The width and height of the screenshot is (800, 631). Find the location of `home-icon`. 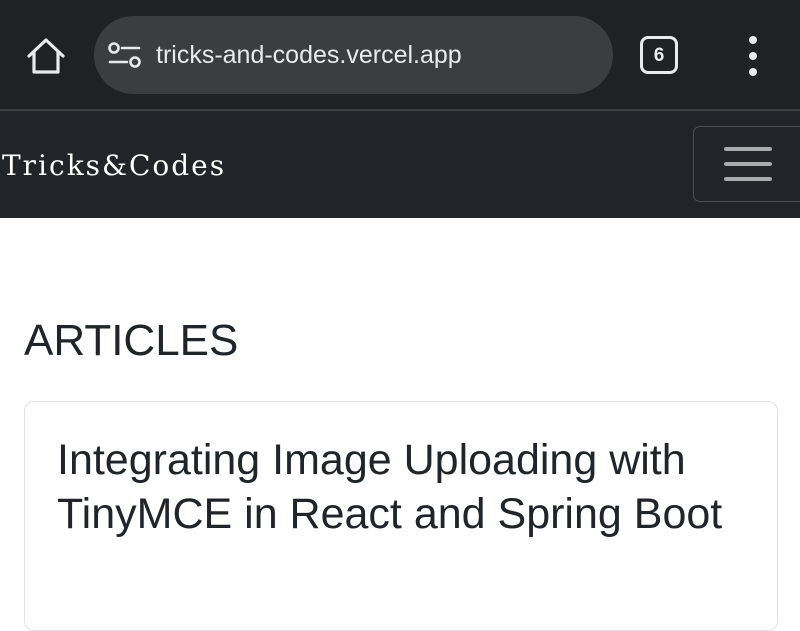

home-icon is located at coordinates (46, 56).